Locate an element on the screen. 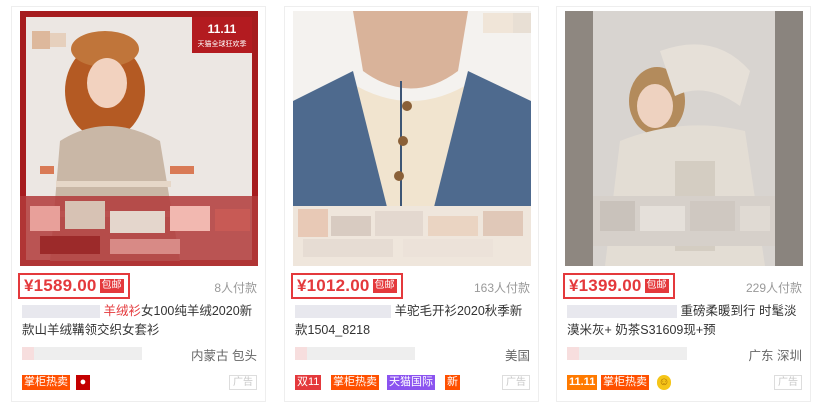 This screenshot has width=822, height=409. product-title-link: 羊绒衫女100纯羊绒2020新 款山羊绒鞲领交织女套衫 is located at coordinates (140, 321).